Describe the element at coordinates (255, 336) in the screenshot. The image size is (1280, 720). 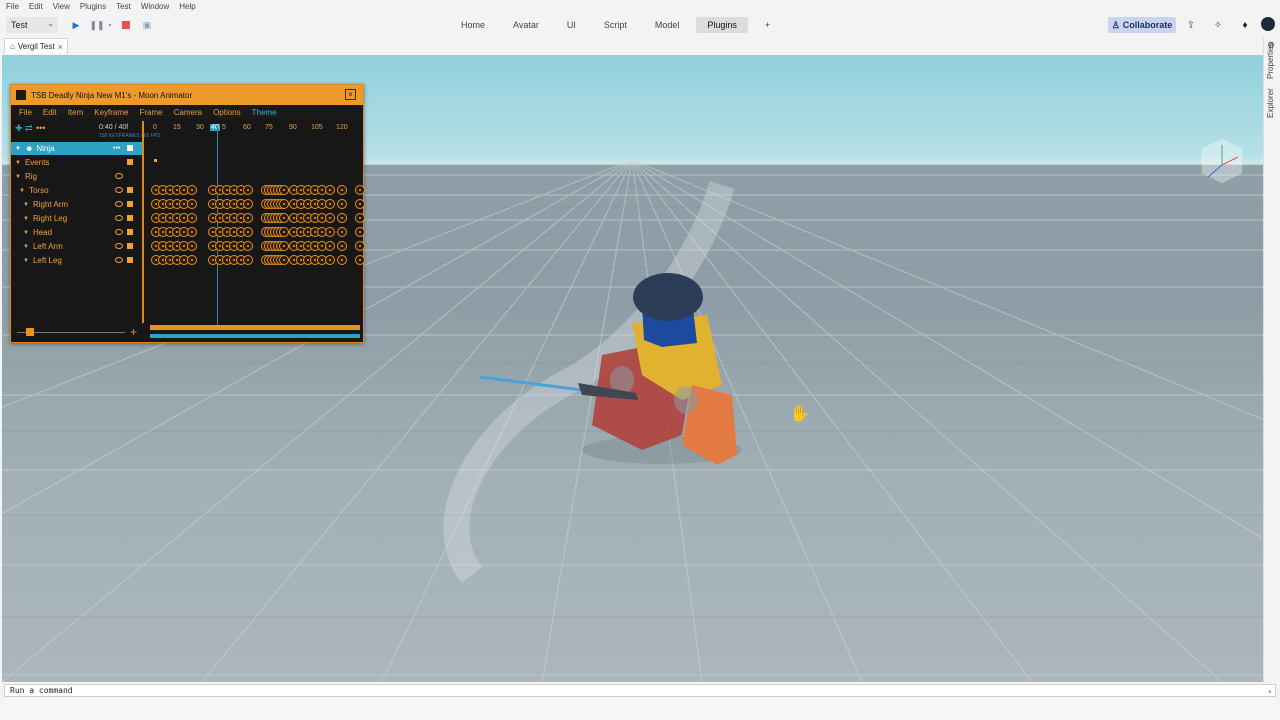
I see `timeline-range-bar` at that location.